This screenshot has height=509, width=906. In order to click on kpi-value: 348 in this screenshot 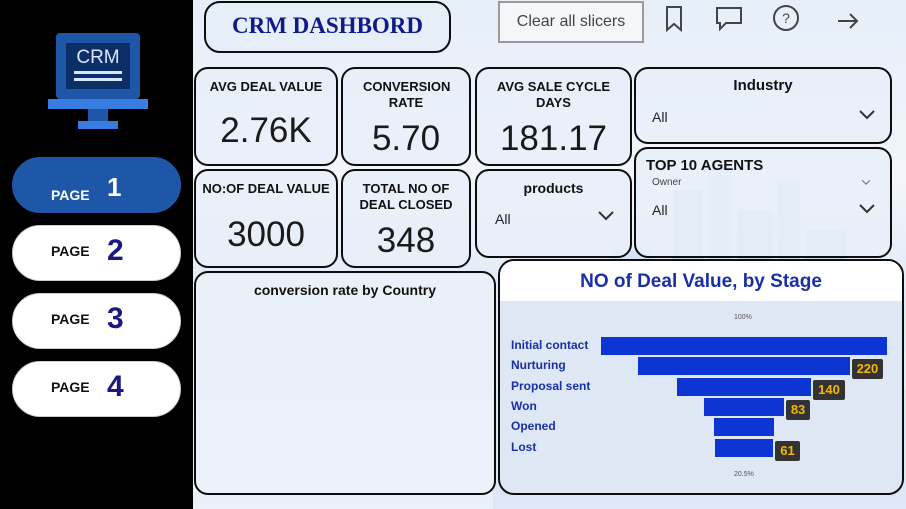, I will do `click(406, 240)`.